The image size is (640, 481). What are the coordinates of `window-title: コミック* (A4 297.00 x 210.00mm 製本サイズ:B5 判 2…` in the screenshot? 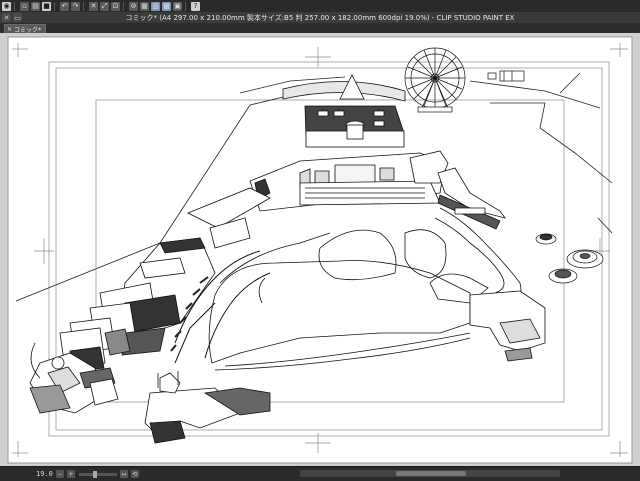 It's located at (320, 17).